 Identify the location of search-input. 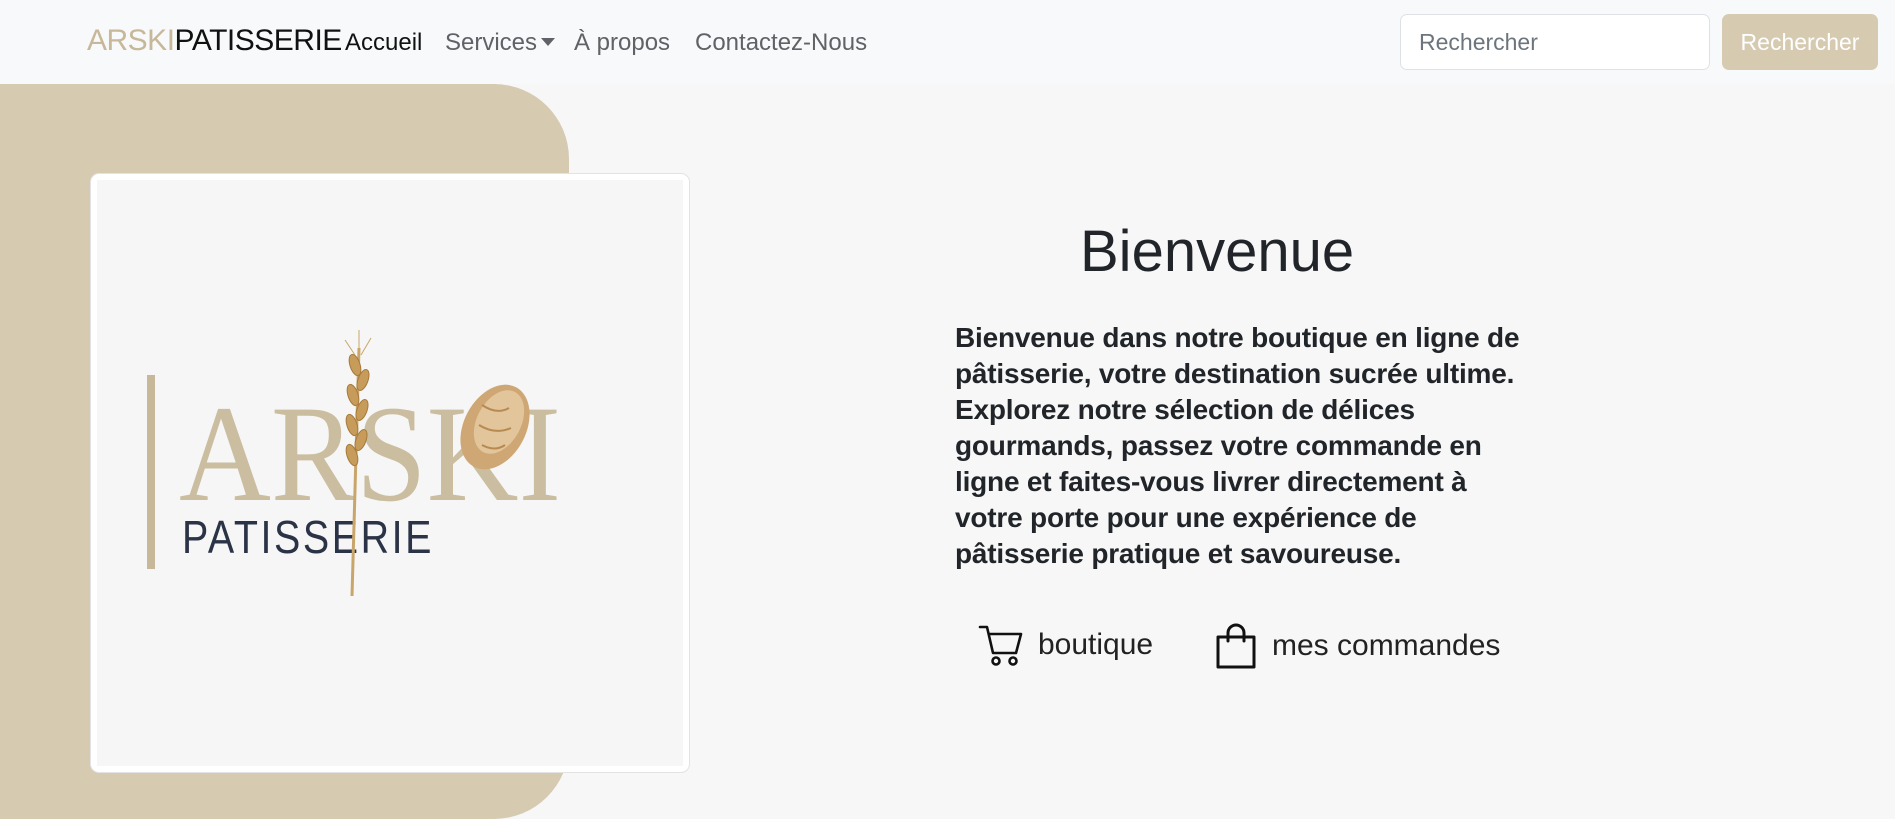
(1555, 42).